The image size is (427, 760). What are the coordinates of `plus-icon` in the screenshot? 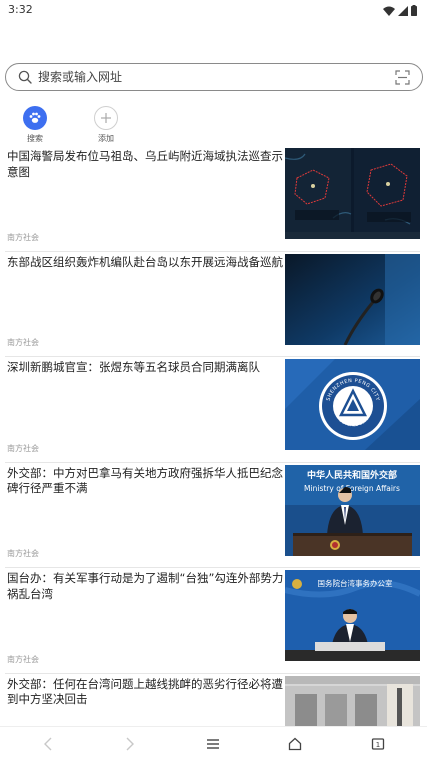 It's located at (106, 118).